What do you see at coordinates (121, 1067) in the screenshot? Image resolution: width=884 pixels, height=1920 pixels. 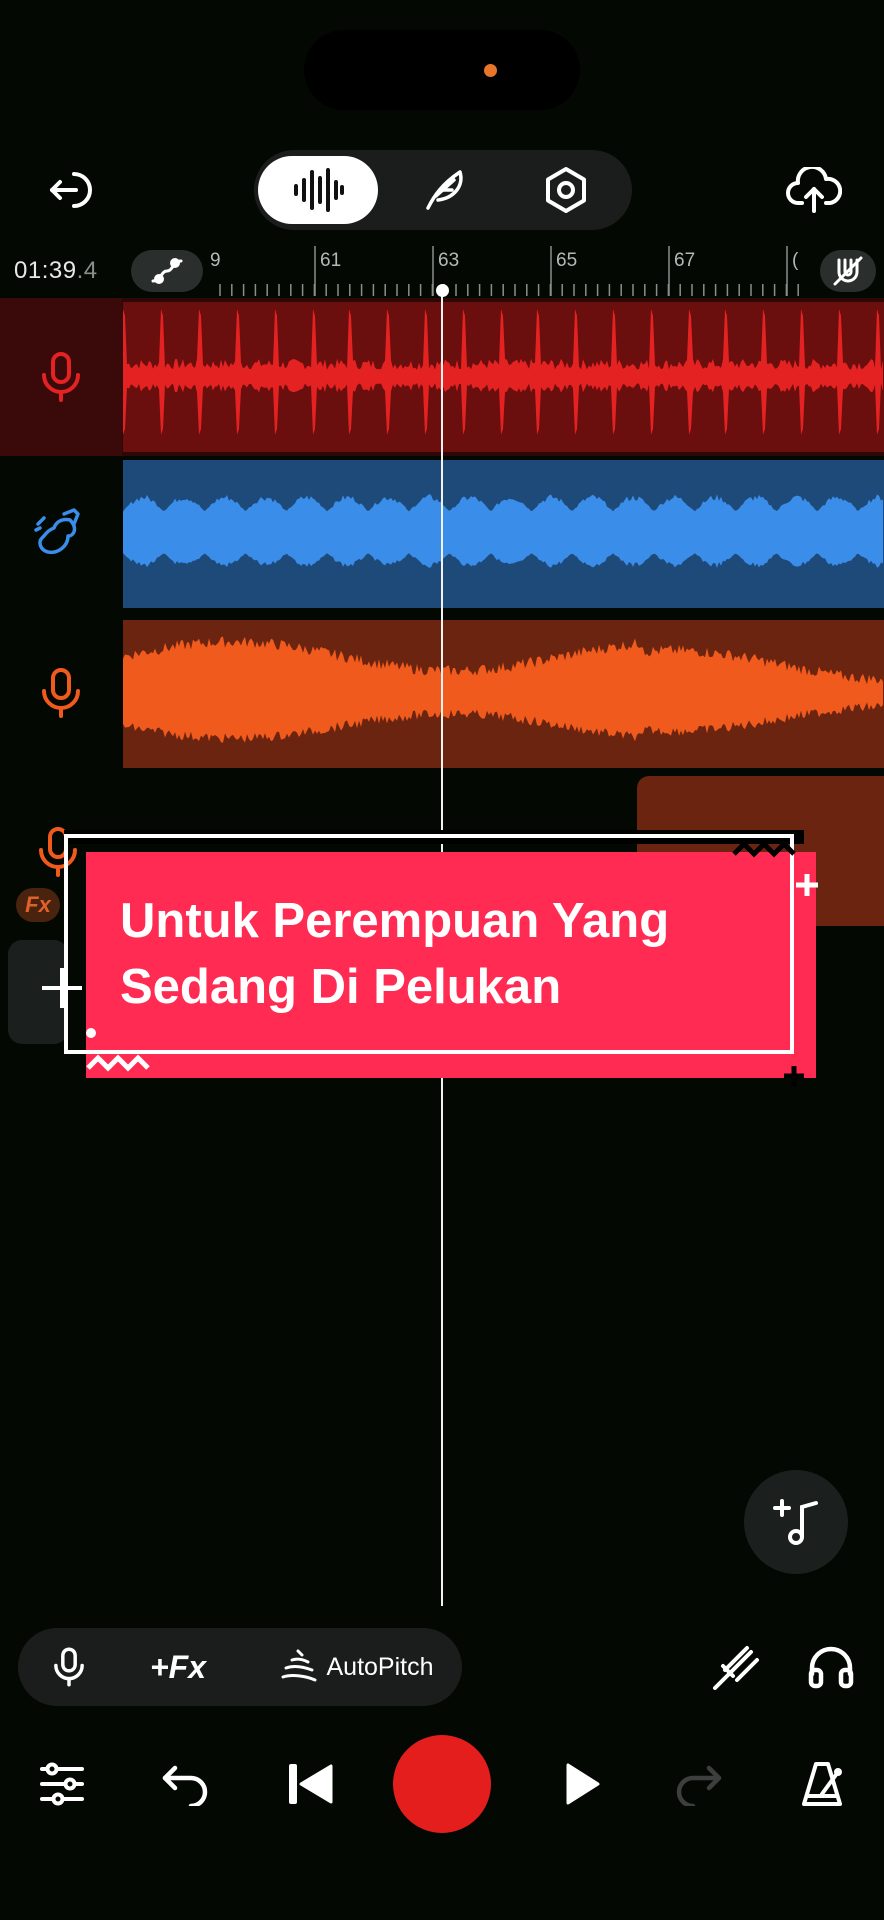 I see `zigzag-decoration` at bounding box center [121, 1067].